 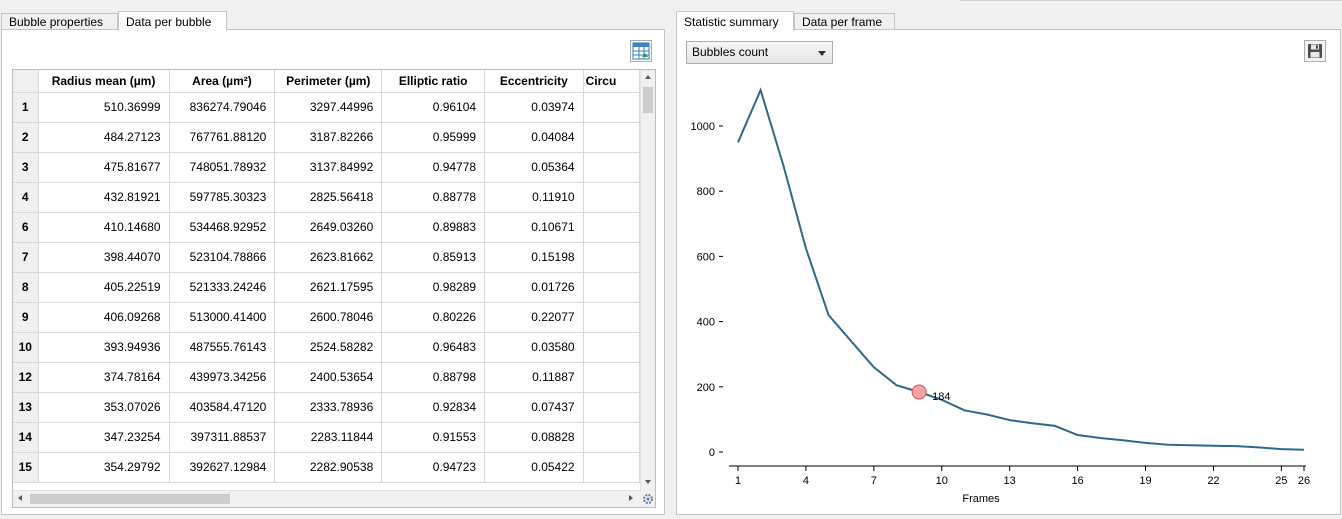 I want to click on tab-data-per-frame: Data per frame, so click(x=844, y=21).